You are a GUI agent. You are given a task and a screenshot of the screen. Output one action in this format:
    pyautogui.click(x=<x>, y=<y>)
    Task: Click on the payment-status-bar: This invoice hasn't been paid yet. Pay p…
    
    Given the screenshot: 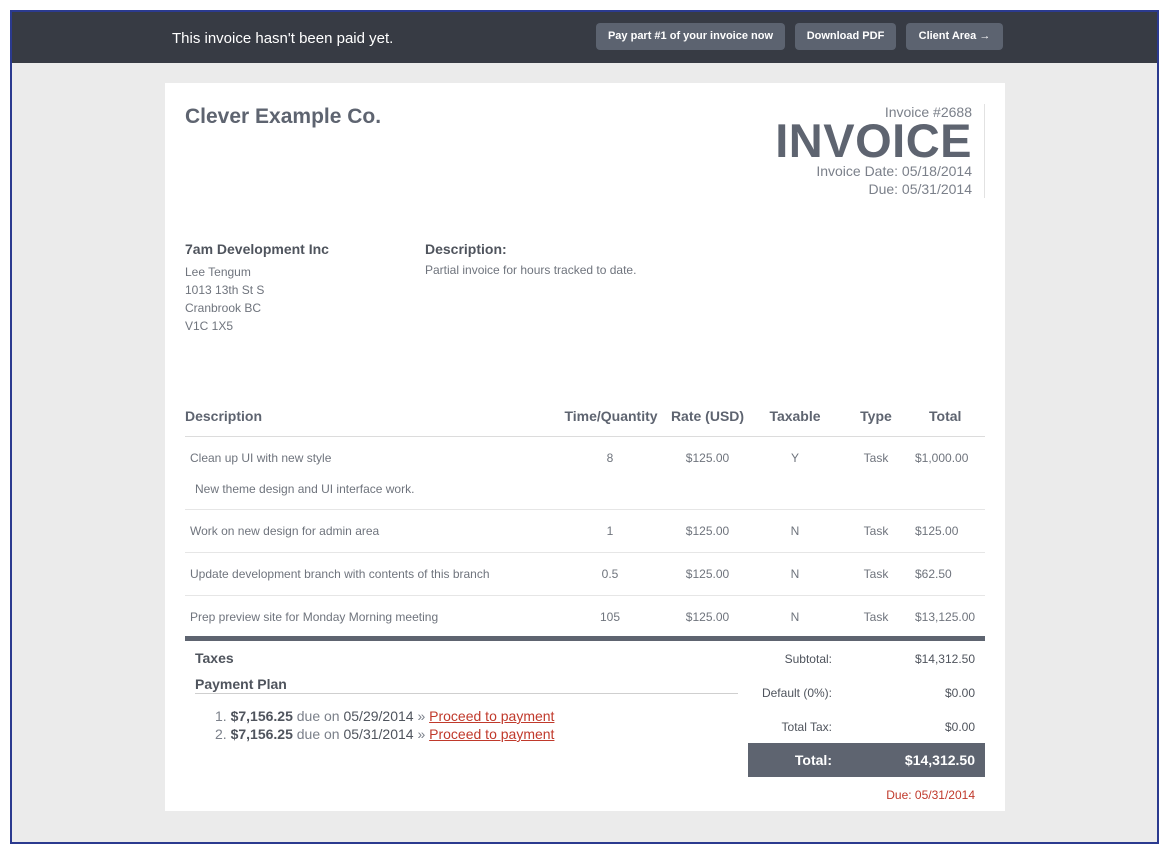 What is the action you would take?
    pyautogui.click(x=584, y=37)
    